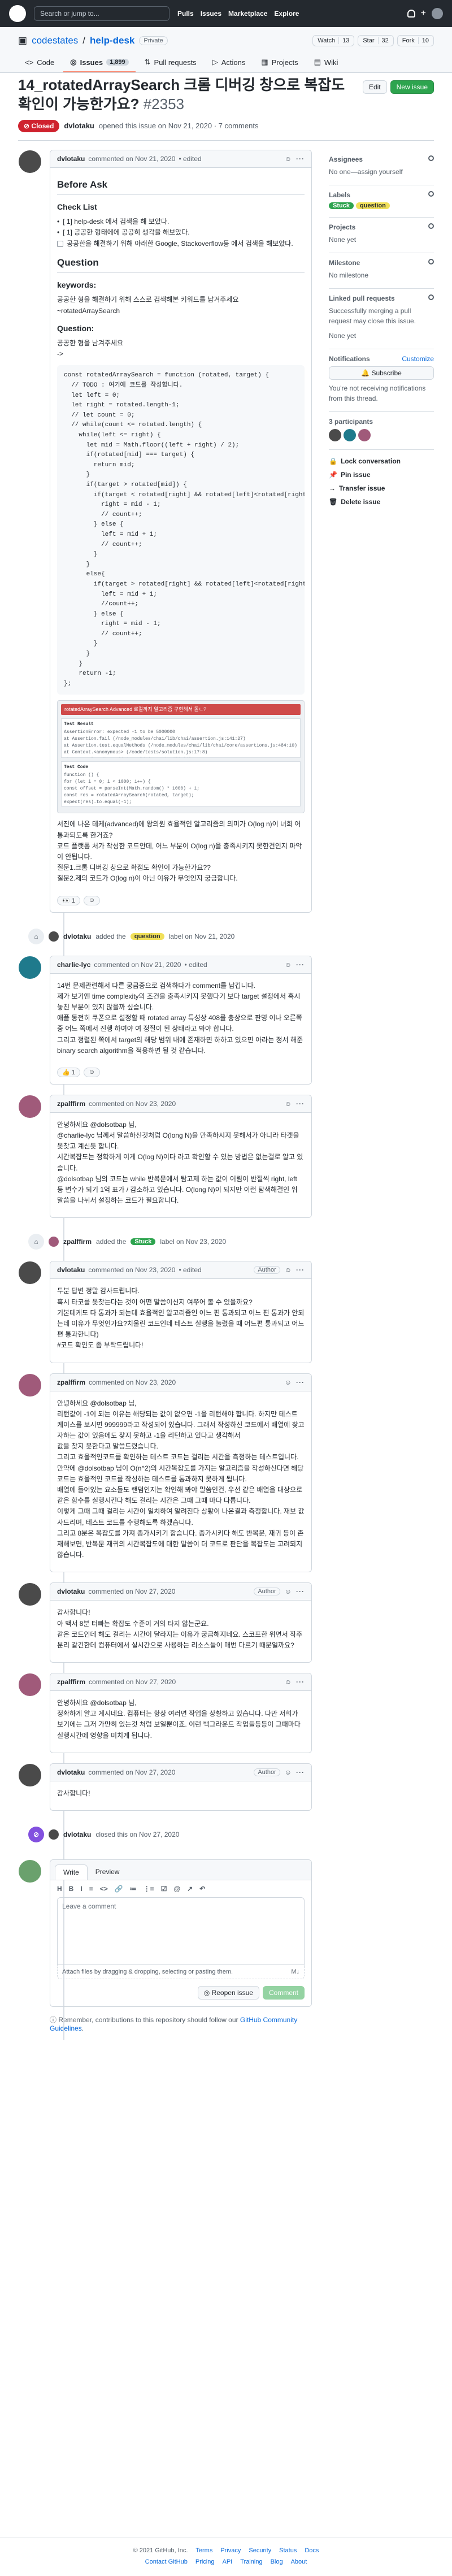 The height and width of the screenshot is (2576, 452). Describe the element at coordinates (374, 87) in the screenshot. I see `edit-button: Edit` at that location.